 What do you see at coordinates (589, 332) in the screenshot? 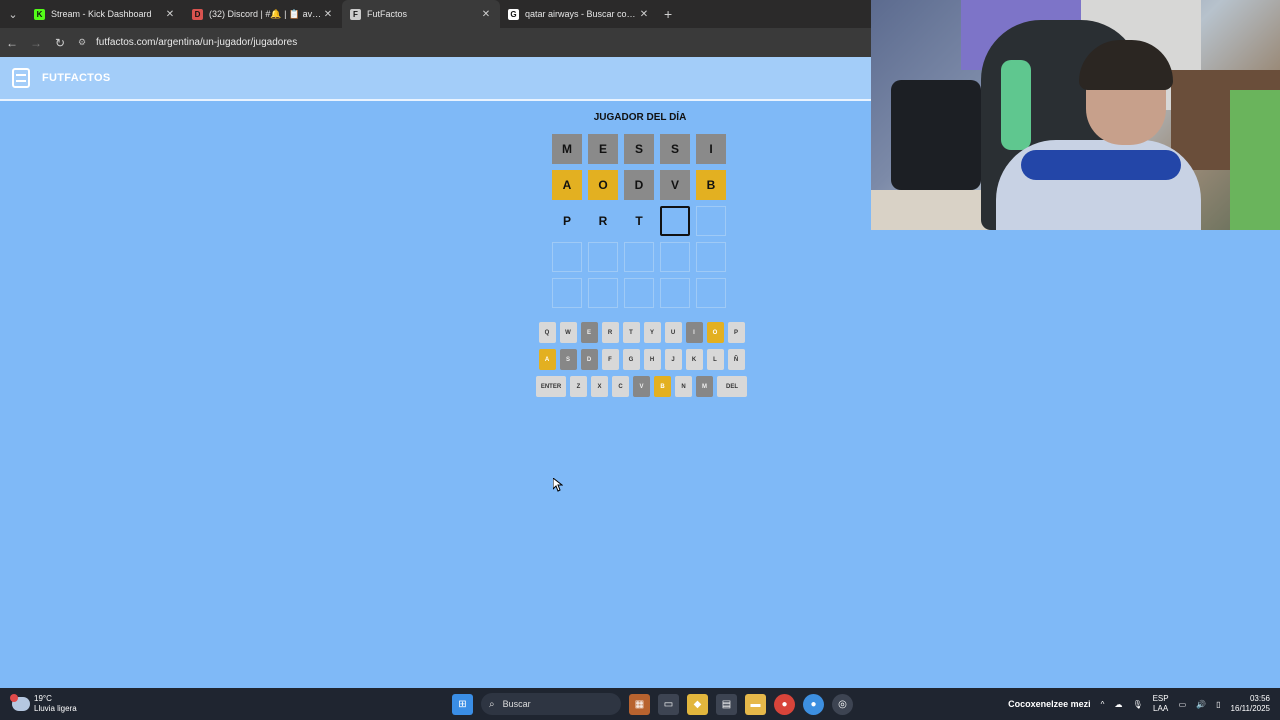
I see `key-e: E` at bounding box center [589, 332].